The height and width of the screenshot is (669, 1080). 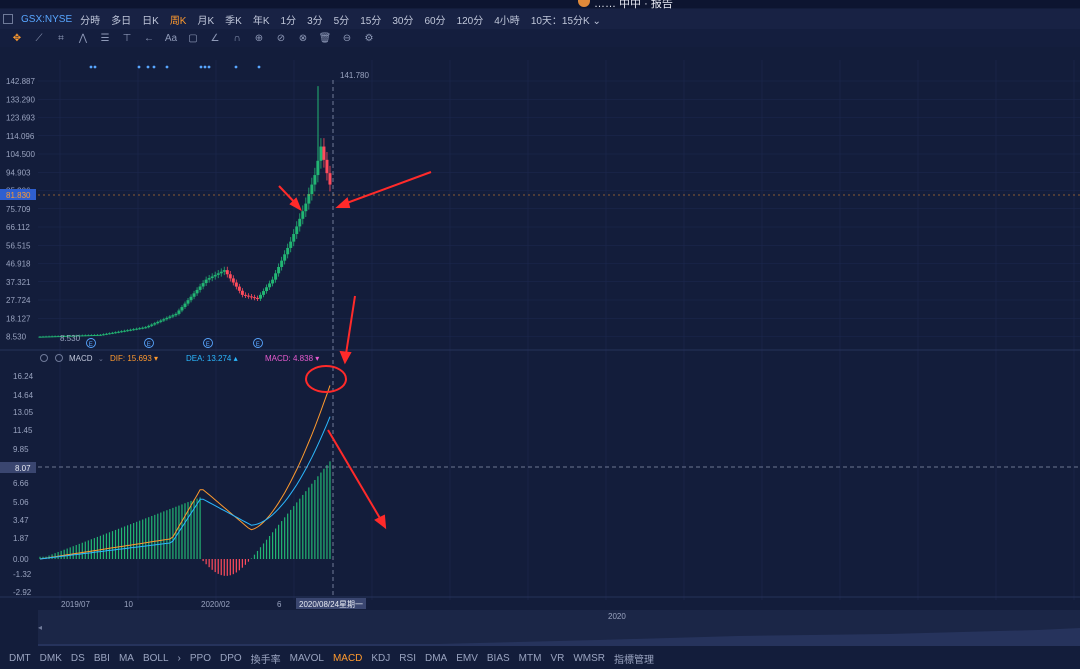 I want to click on magnet-icon: ∩, so click(x=237, y=38).